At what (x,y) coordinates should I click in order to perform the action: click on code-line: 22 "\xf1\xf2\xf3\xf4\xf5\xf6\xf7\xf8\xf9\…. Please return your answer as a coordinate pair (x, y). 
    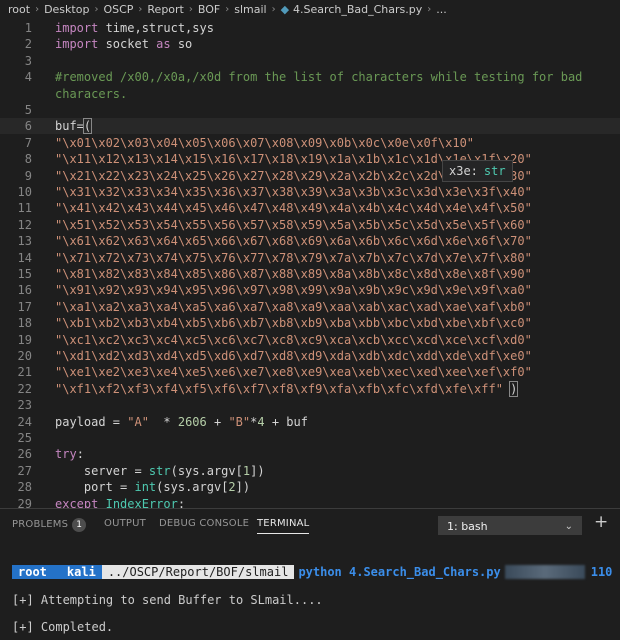
    Looking at the image, I should click on (310, 388).